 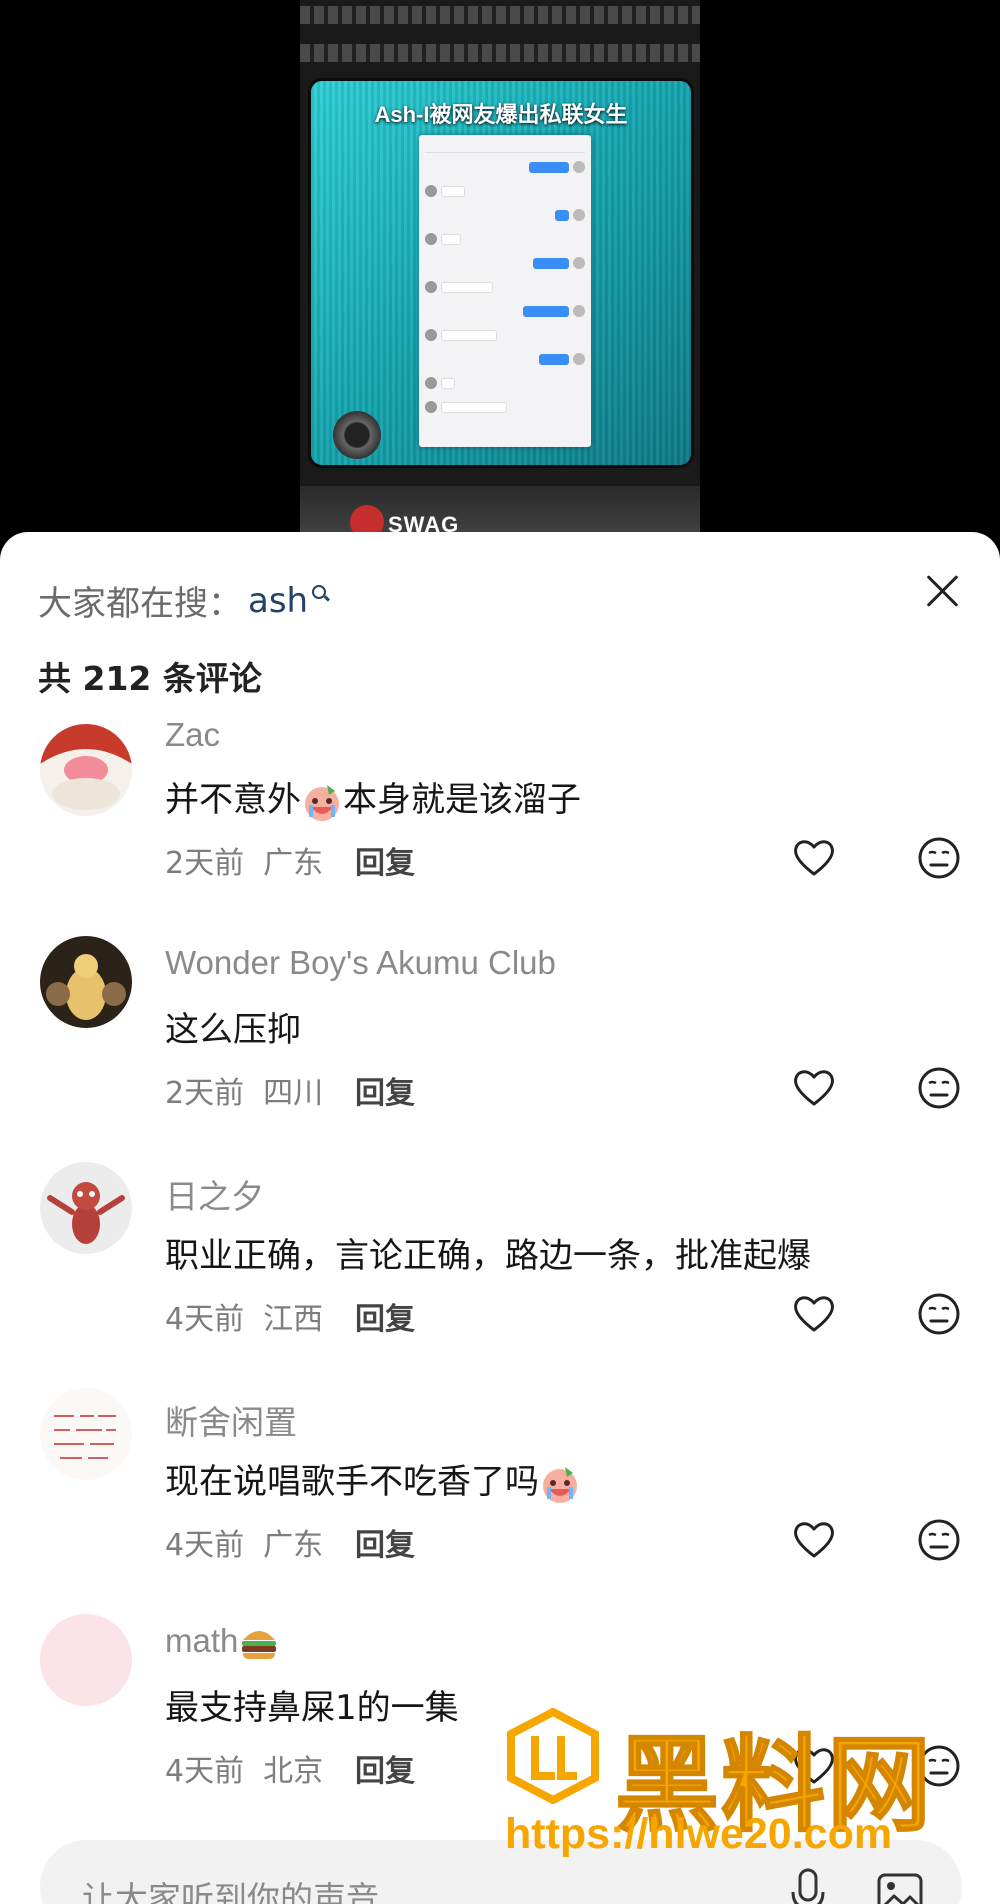 What do you see at coordinates (740, 1790) in the screenshot?
I see `watermark: 黑料网 https://hlwe20.com` at bounding box center [740, 1790].